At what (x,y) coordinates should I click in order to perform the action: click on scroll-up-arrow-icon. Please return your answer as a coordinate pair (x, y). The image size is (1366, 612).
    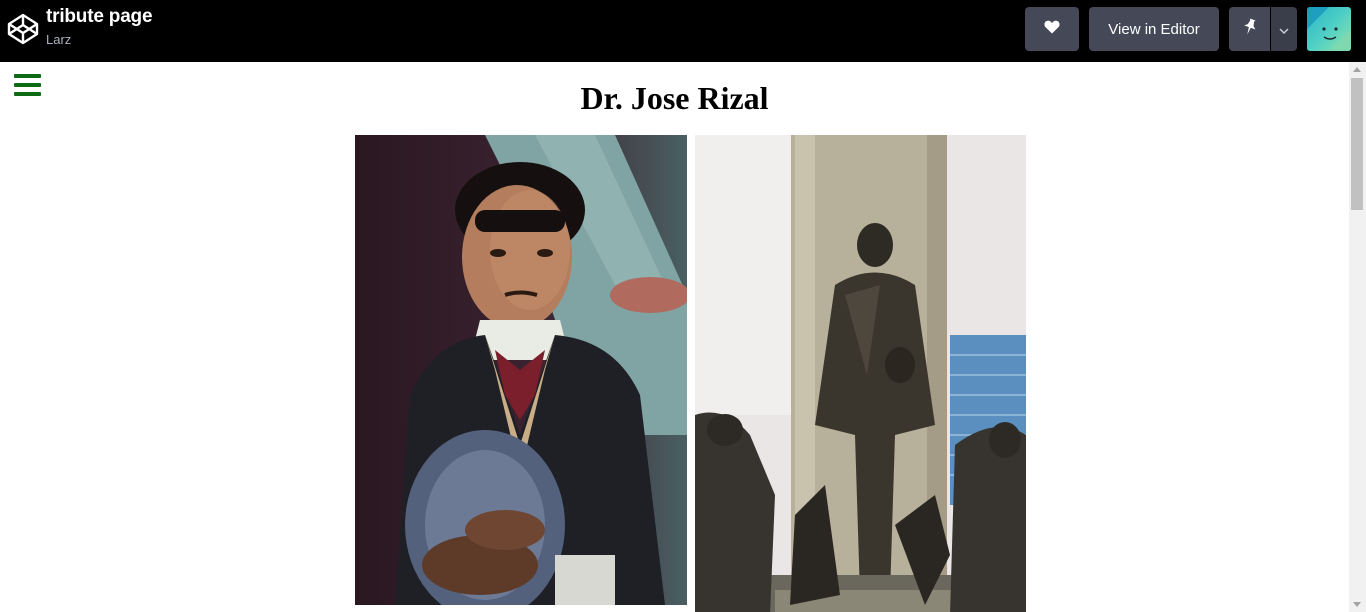
    Looking at the image, I should click on (1357, 69).